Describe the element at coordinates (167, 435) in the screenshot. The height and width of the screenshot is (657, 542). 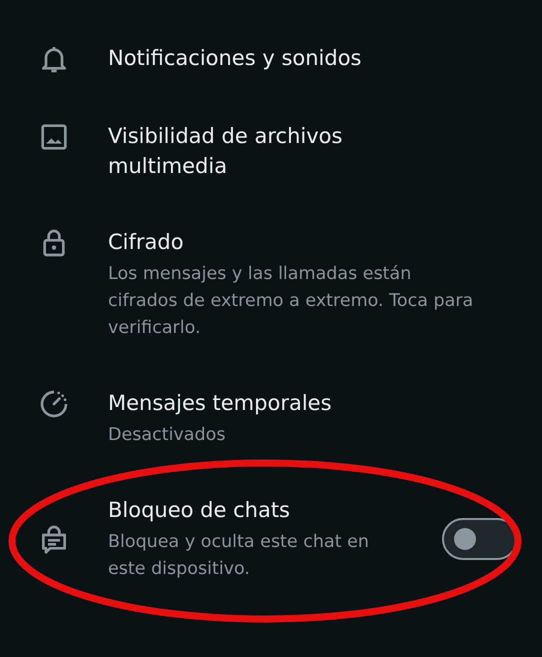
I see `setting-description: Desactivados` at that location.